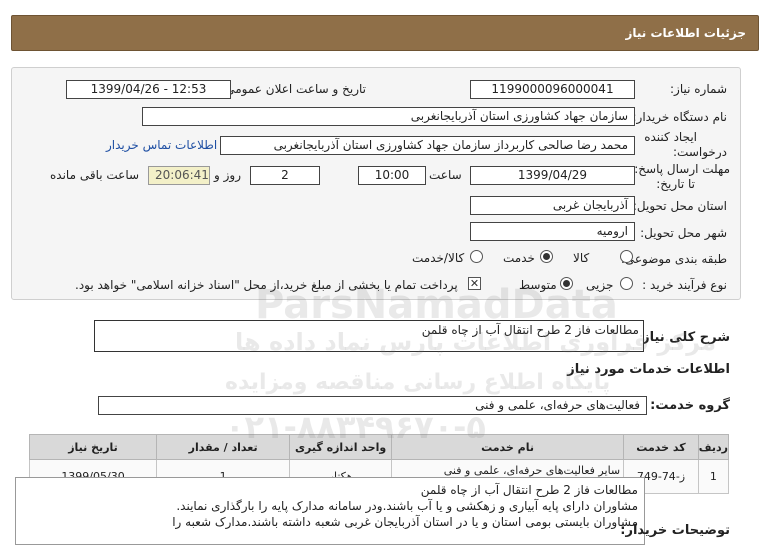 This screenshot has height=545, width=770. What do you see at coordinates (581, 258) in the screenshot?
I see `category-option-goods: کالا` at bounding box center [581, 258].